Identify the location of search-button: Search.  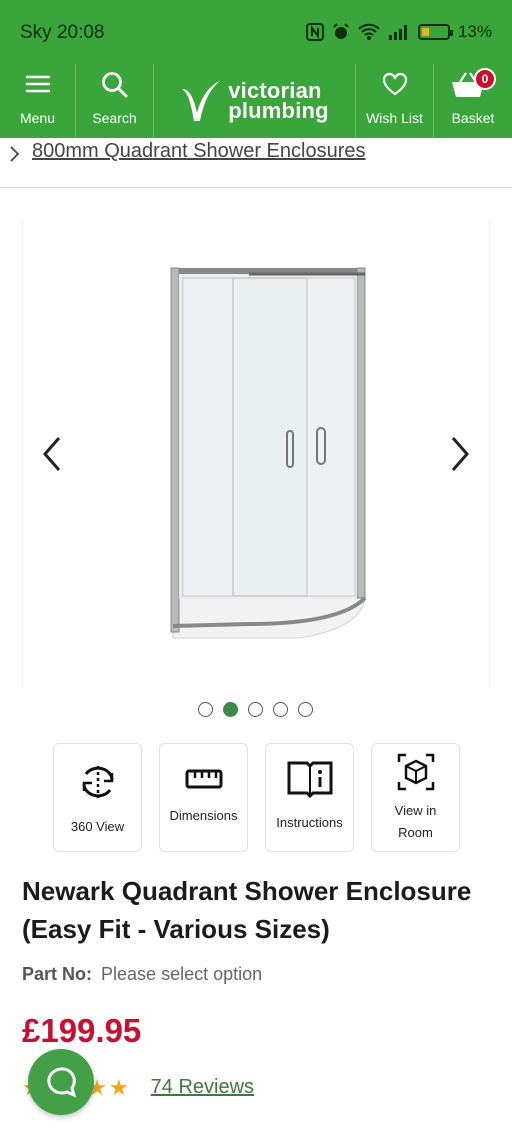
(115, 101).